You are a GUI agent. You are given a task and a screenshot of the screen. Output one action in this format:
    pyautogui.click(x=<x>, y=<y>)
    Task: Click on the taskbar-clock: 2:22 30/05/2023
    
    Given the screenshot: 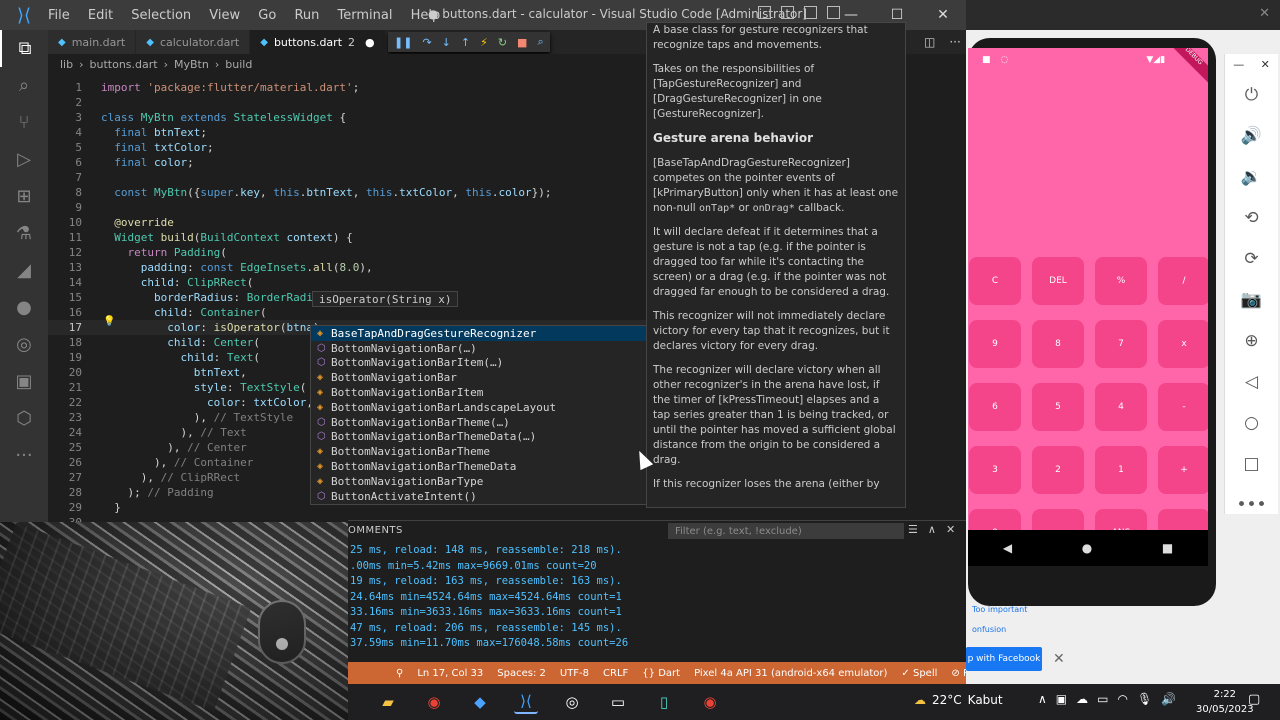 What is the action you would take?
    pyautogui.click(x=1225, y=702)
    